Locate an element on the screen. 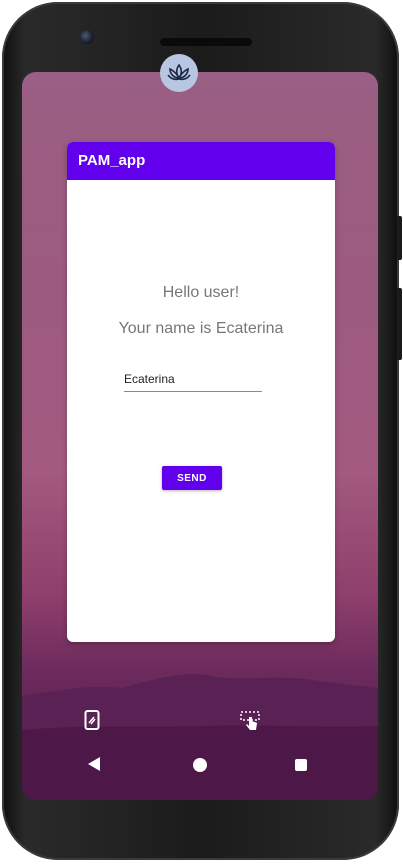 The width and height of the screenshot is (403, 864). front-camera is located at coordinates (87, 37).